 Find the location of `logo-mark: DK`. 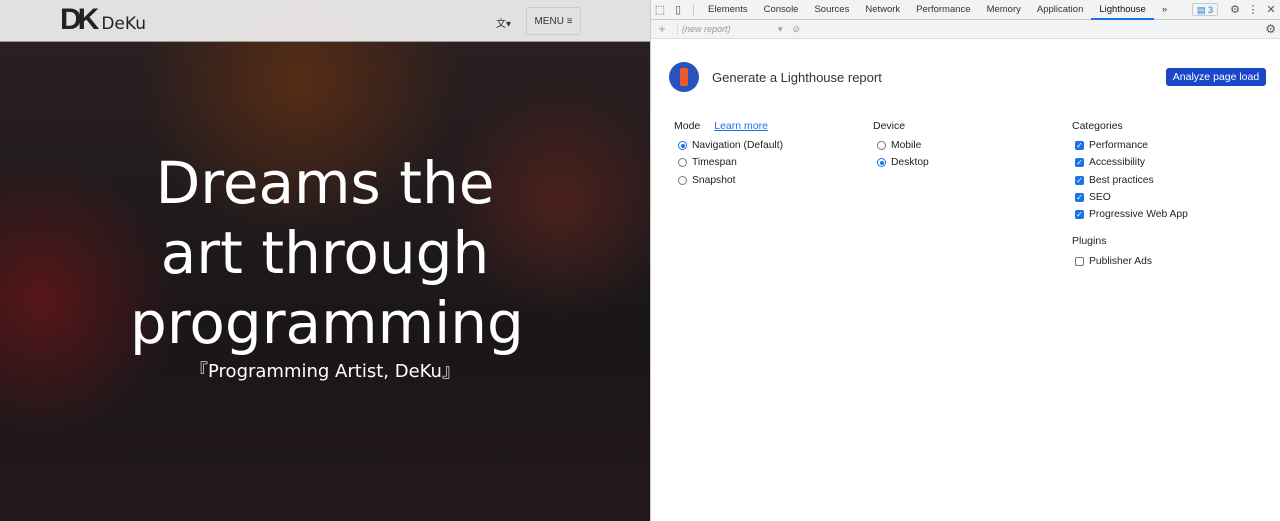

logo-mark: DK is located at coordinates (79, 19).